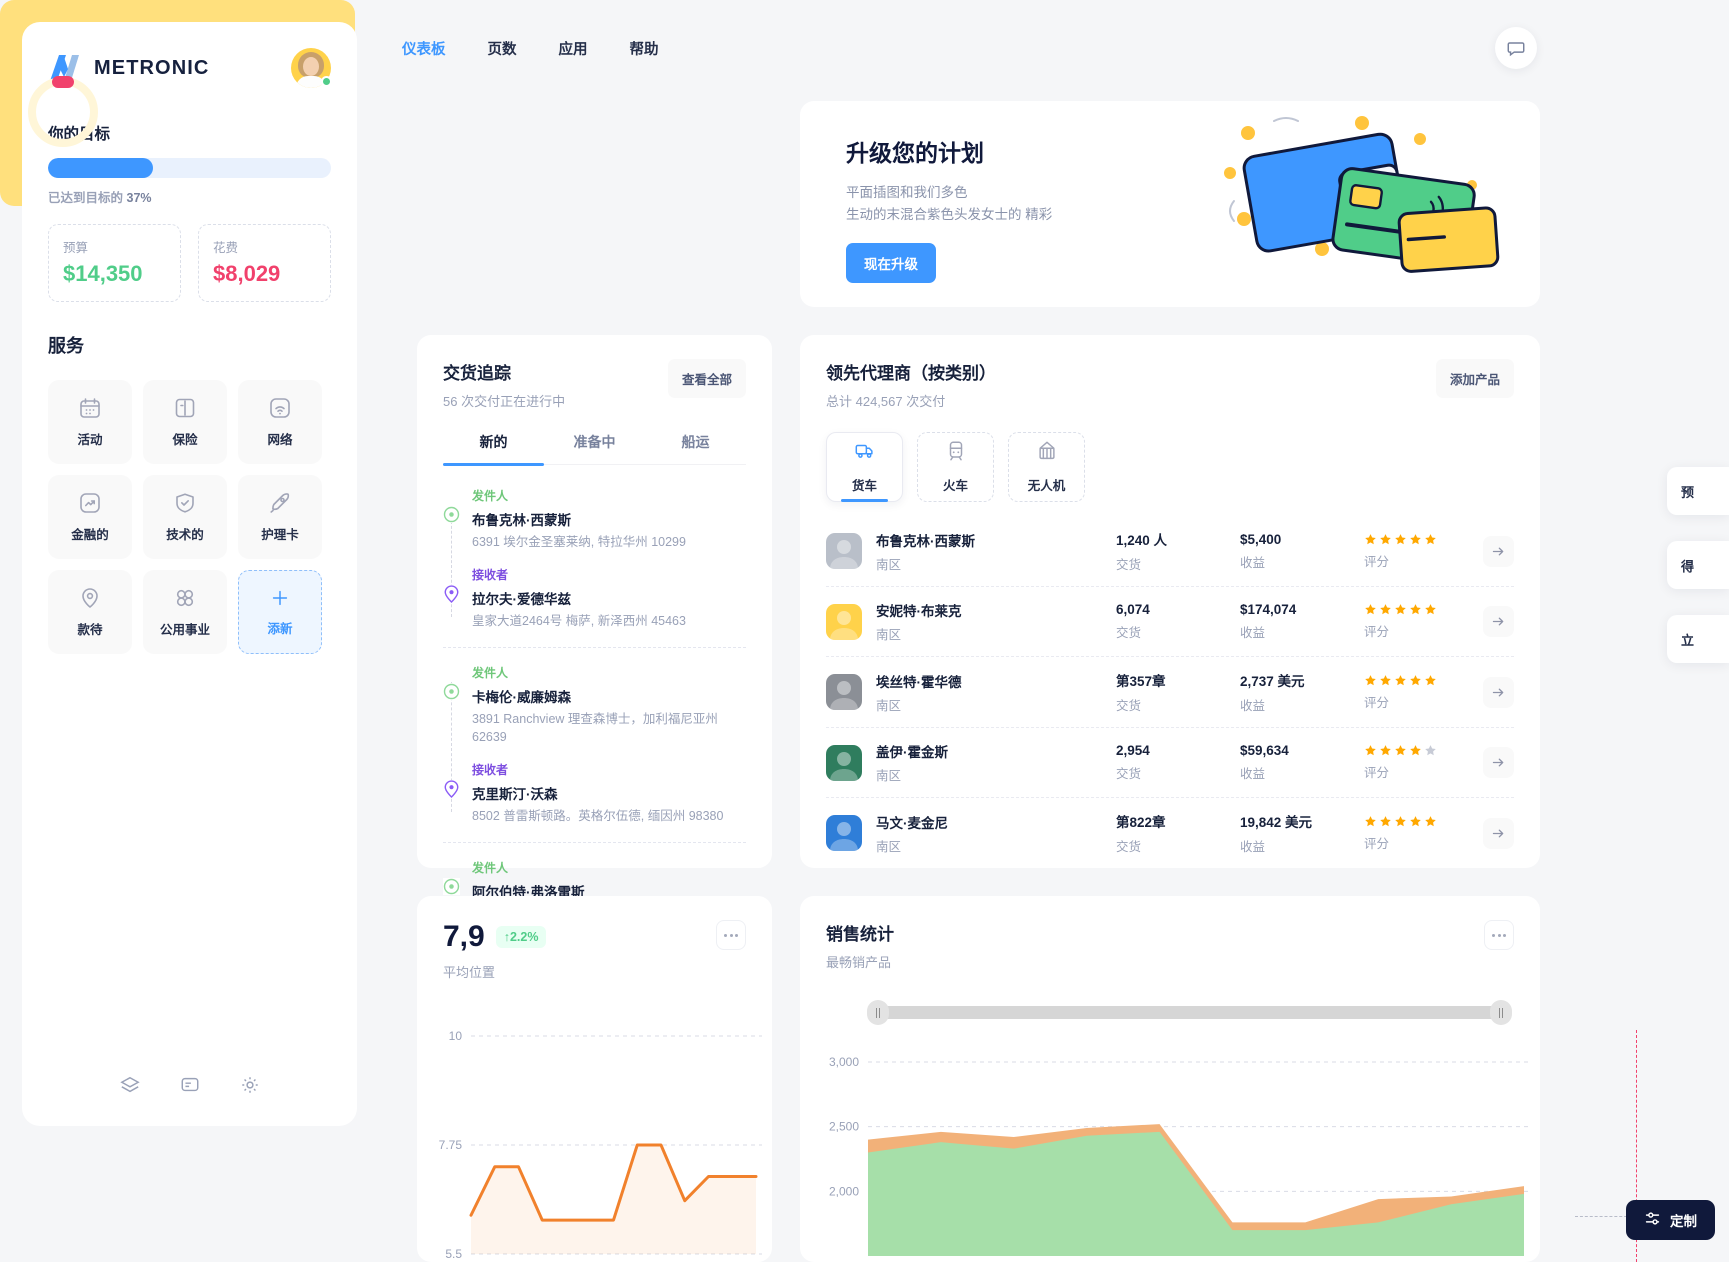 Image resolution: width=1729 pixels, height=1262 pixels. I want to click on service-tile-网络: 网络, so click(280, 422).